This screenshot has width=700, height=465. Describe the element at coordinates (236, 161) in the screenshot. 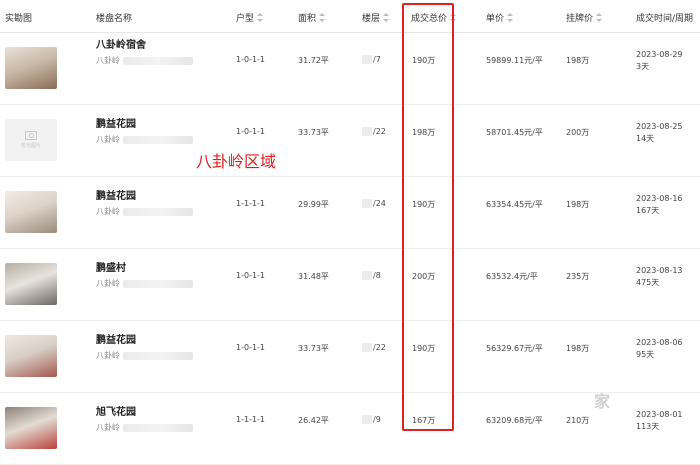

I see `annotation-label: 八卦岭区域` at that location.